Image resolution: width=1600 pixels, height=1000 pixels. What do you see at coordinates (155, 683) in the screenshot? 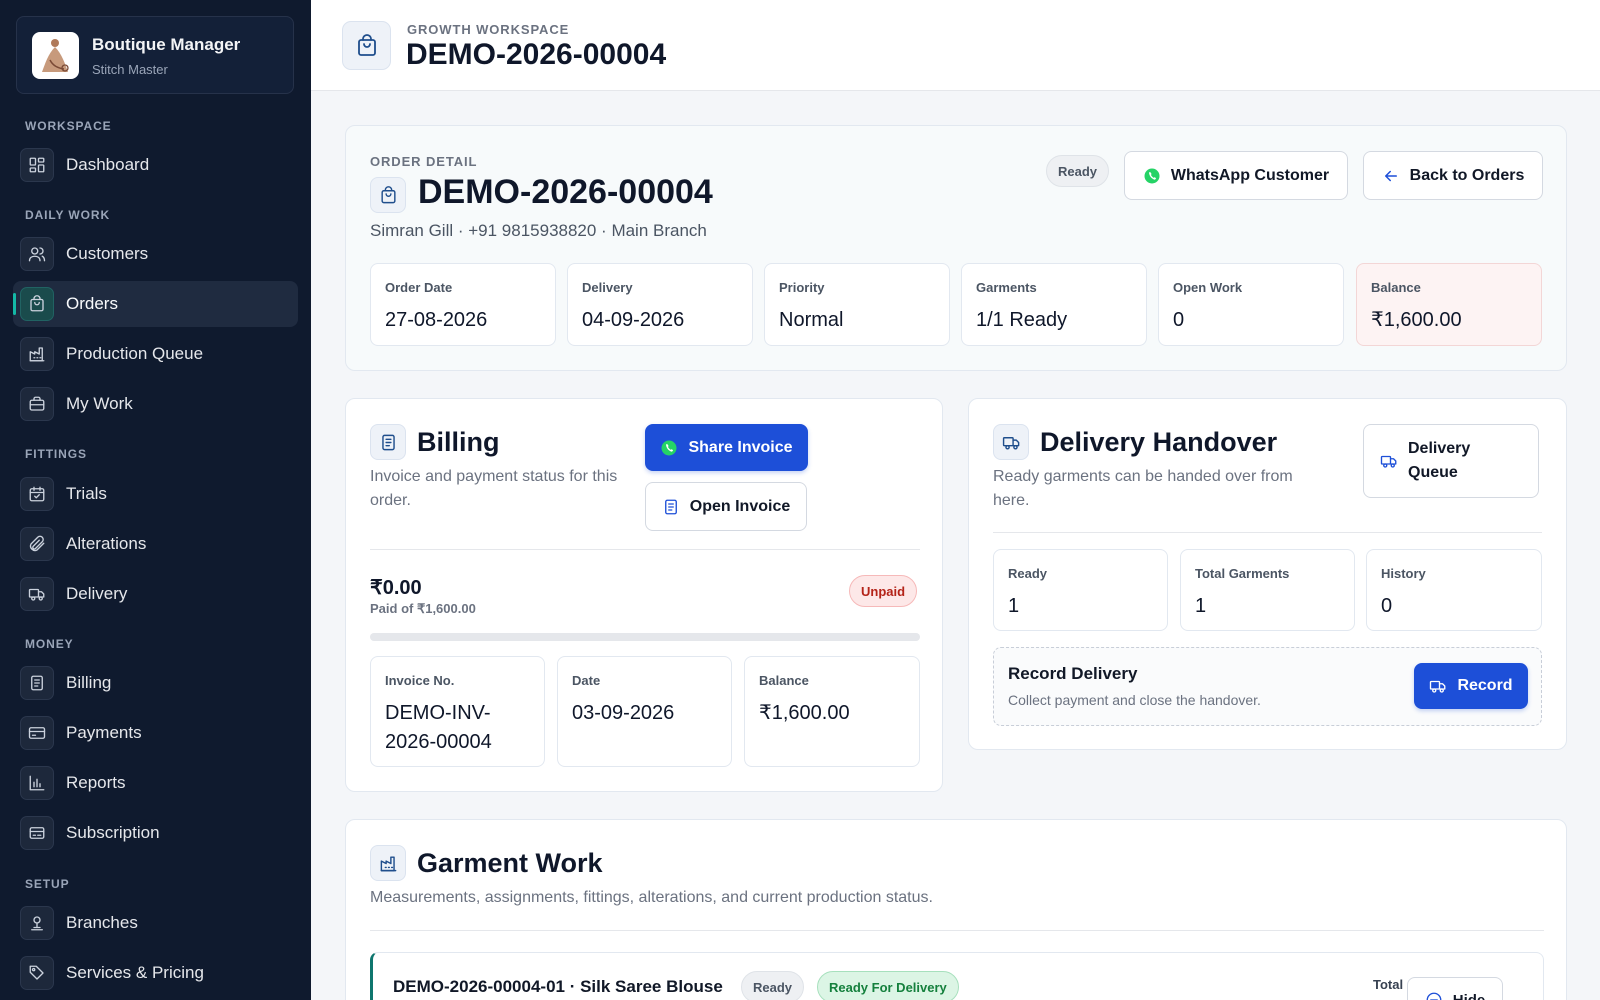
I see `sidebar-item-billing: Billing` at bounding box center [155, 683].